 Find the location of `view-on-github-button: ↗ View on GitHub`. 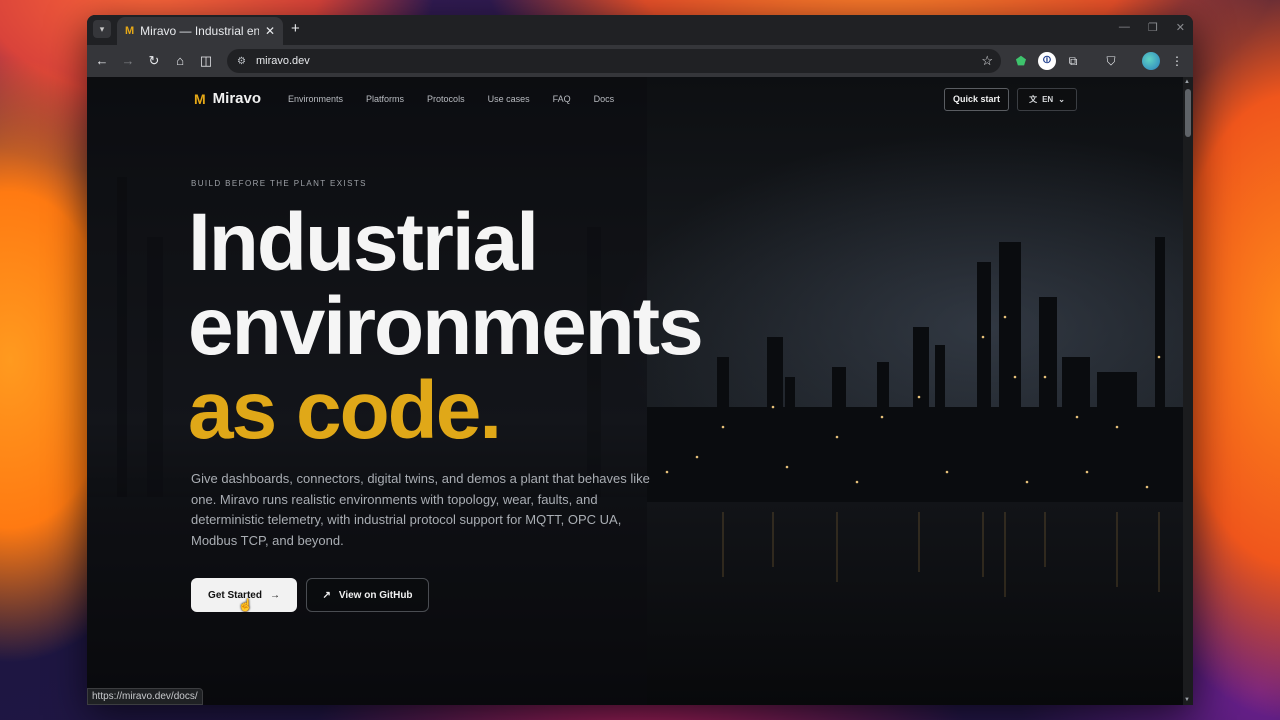

view-on-github-button: ↗ View on GitHub is located at coordinates (367, 595).